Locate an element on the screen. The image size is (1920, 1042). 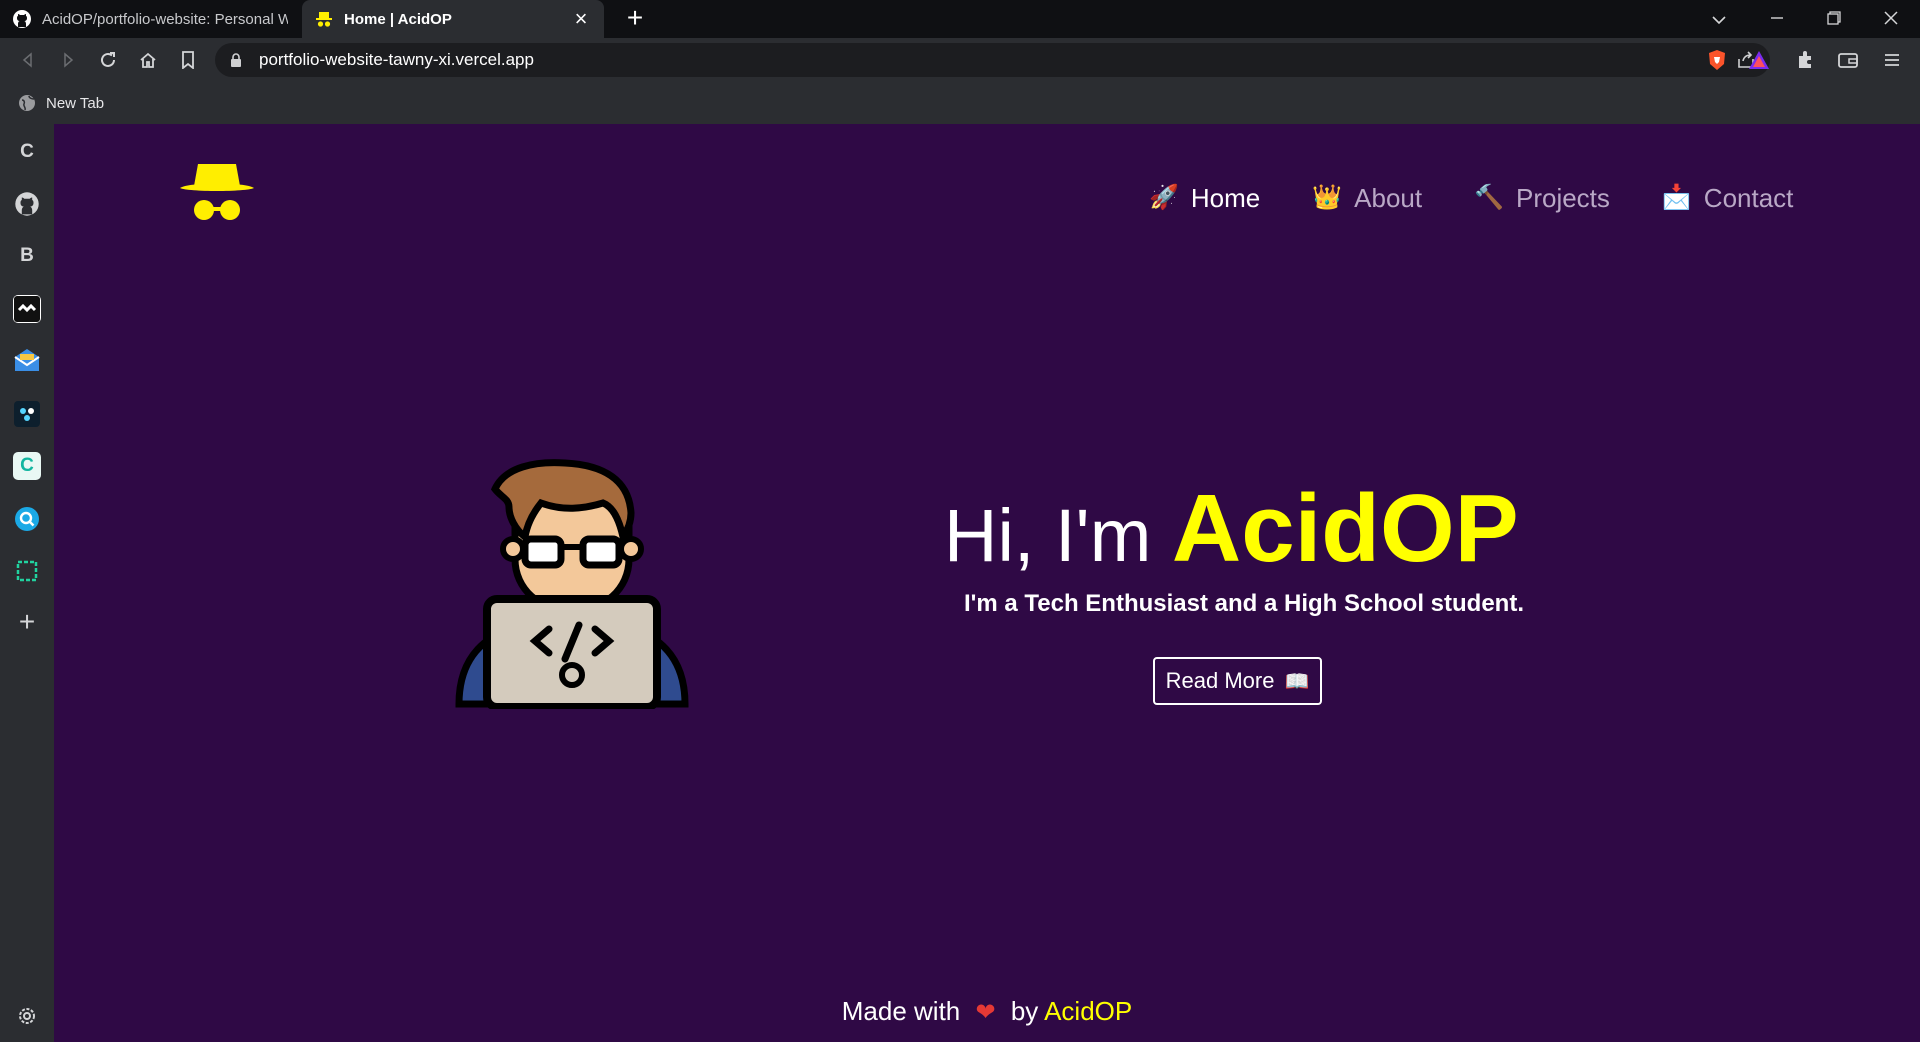
footer-made-with: Made with is located at coordinates (901, 1011).